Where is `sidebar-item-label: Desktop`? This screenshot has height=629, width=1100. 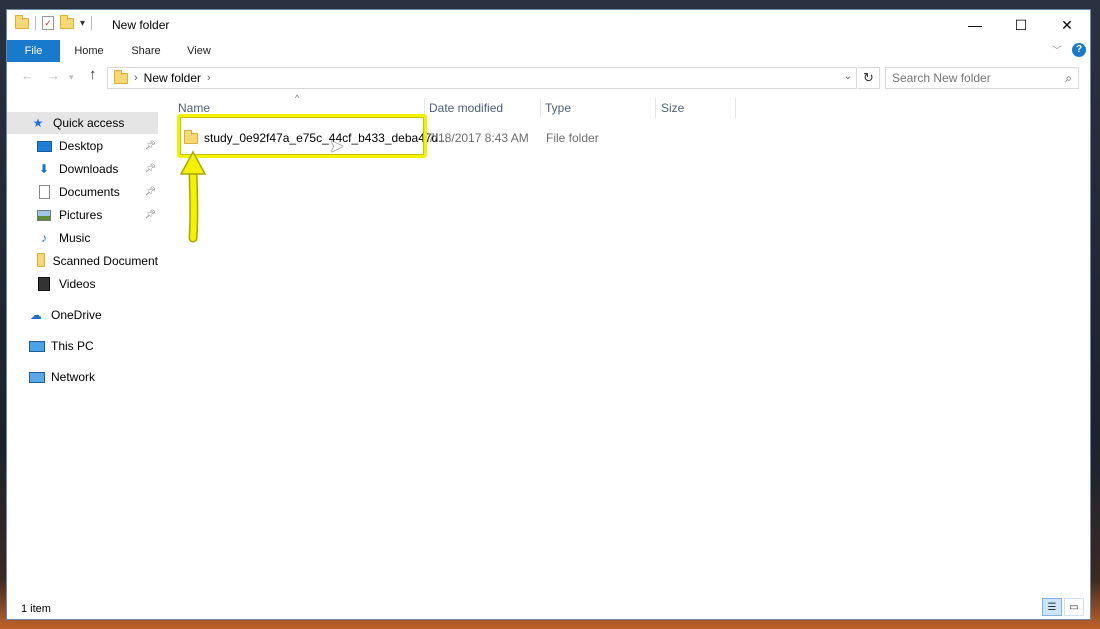 sidebar-item-label: Desktop is located at coordinates (81, 146).